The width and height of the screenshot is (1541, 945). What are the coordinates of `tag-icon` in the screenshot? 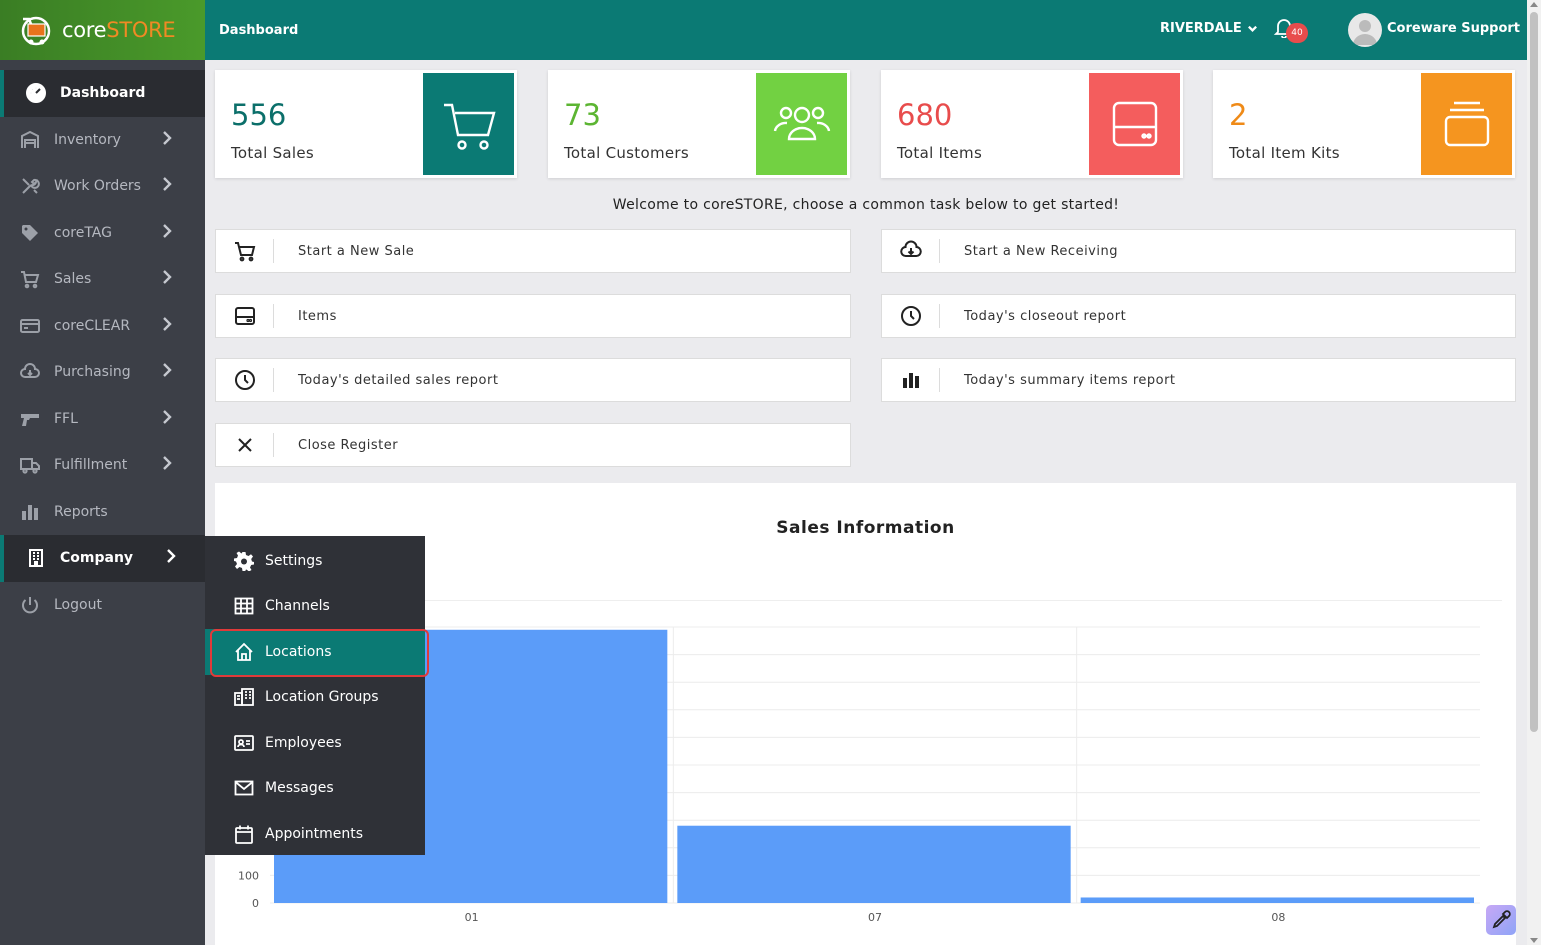 It's located at (30, 233).